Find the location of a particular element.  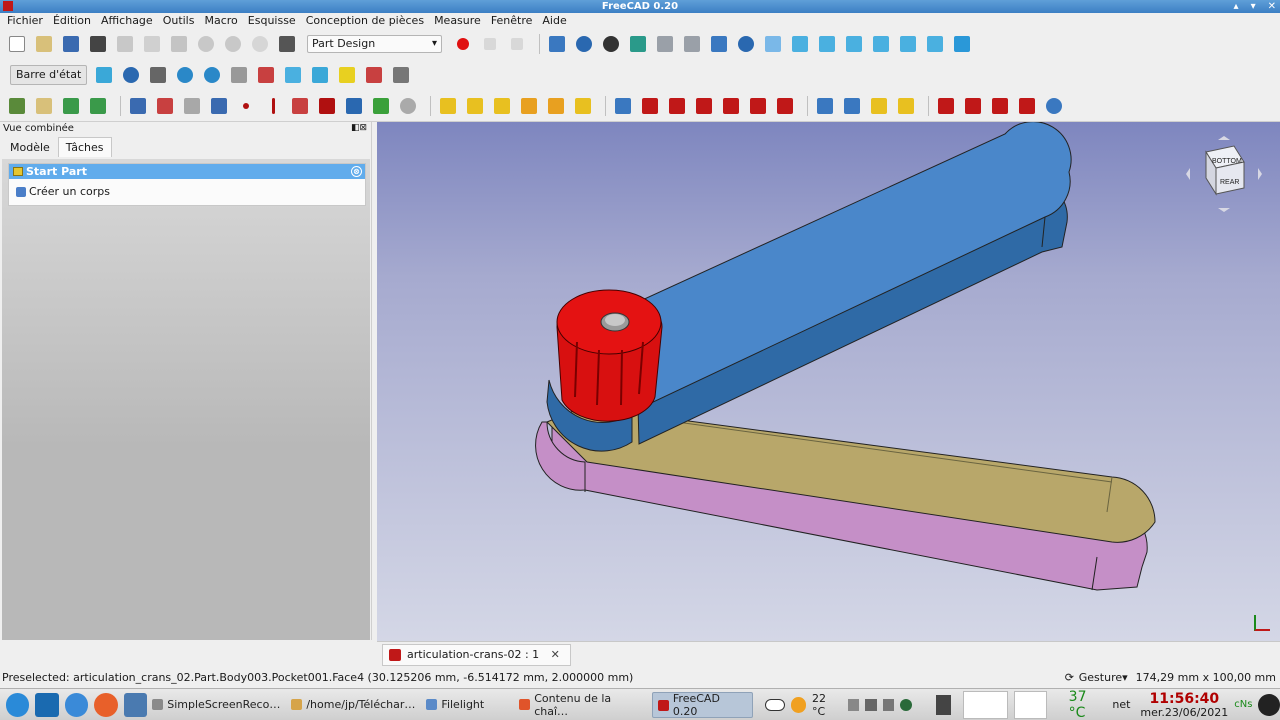

display-icon is located at coordinates (888, 704).